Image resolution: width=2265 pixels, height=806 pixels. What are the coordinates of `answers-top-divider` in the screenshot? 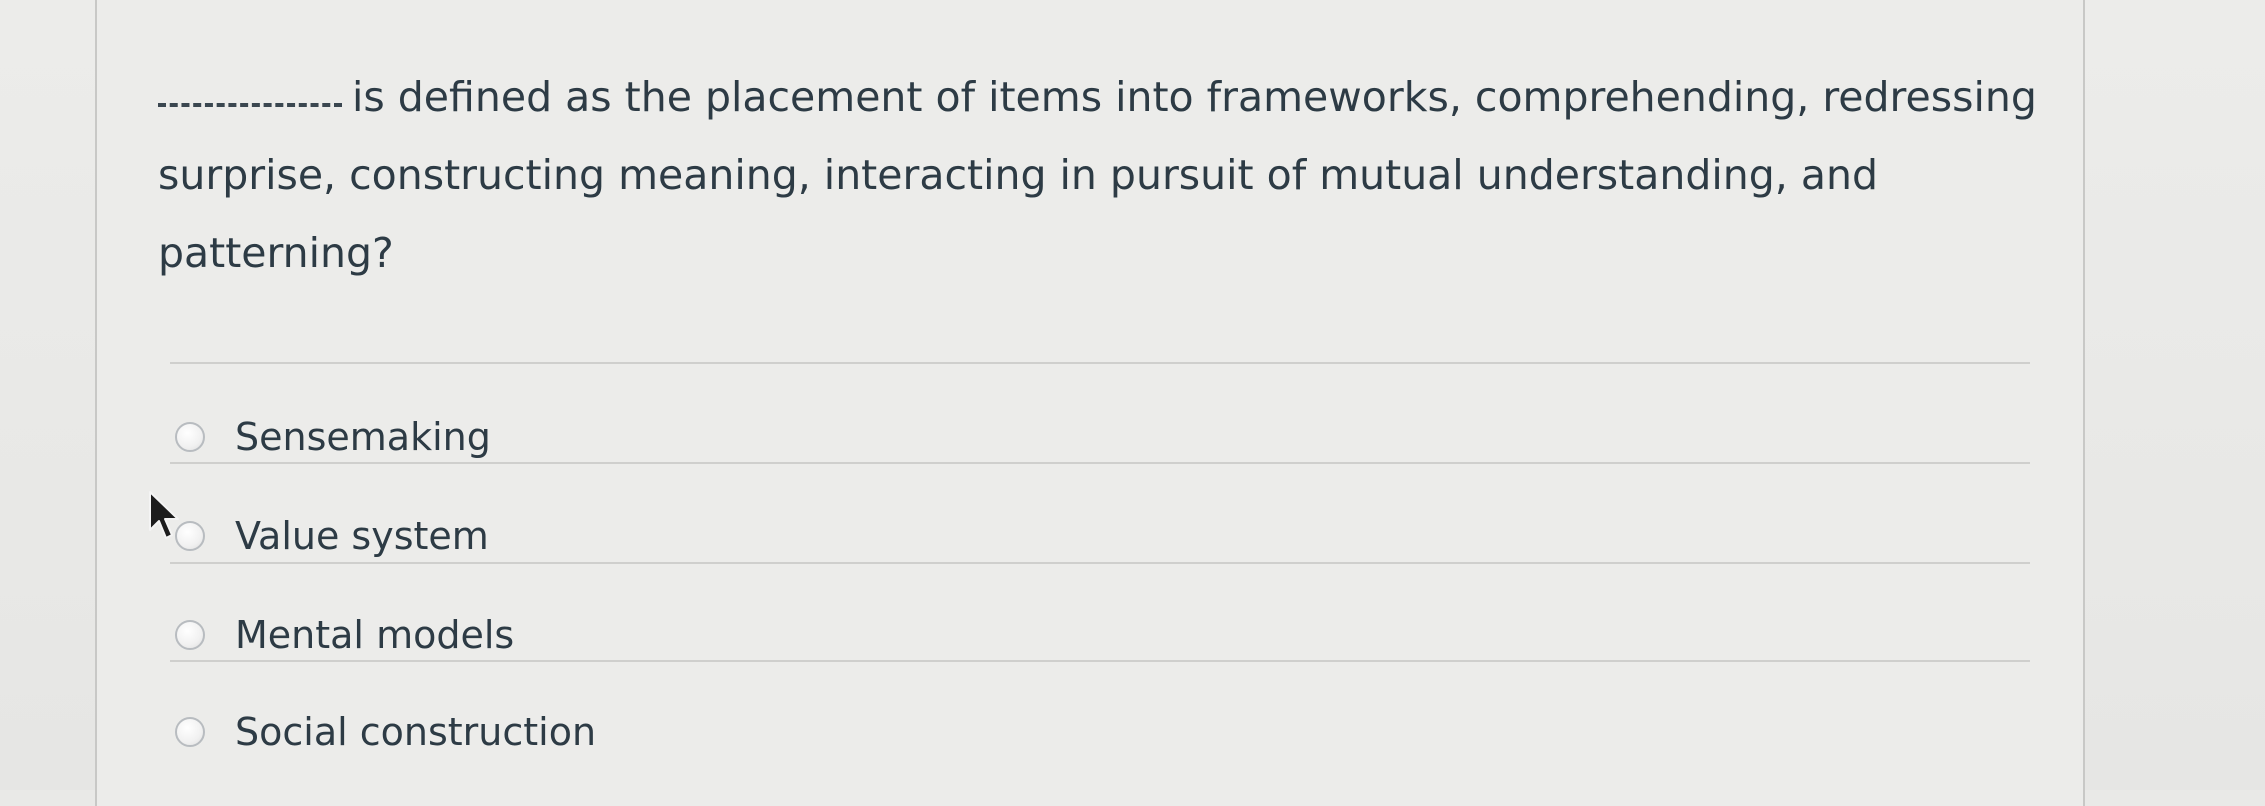 It's located at (1100, 363).